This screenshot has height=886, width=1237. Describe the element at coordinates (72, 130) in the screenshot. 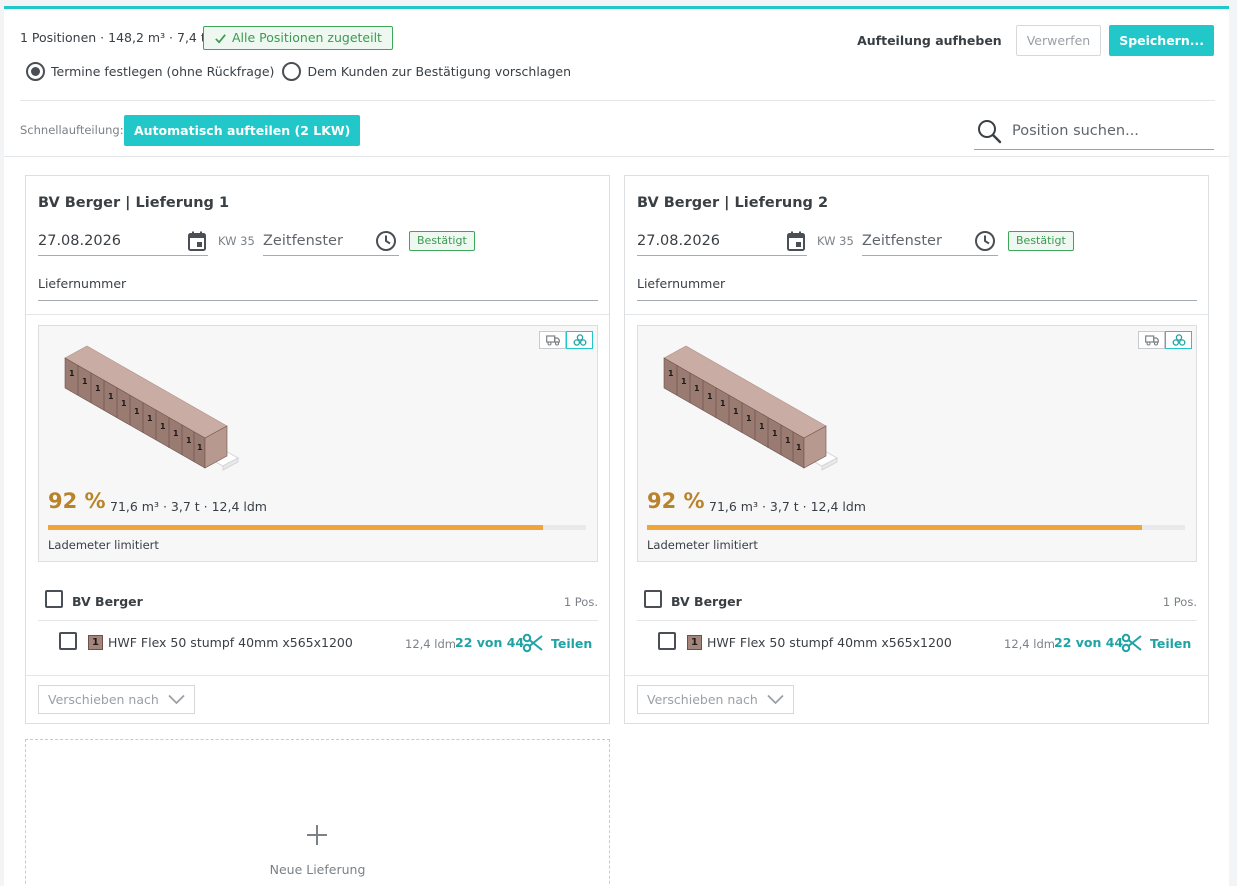

I see `quick-split-label: Schnellaufteilung:` at that location.